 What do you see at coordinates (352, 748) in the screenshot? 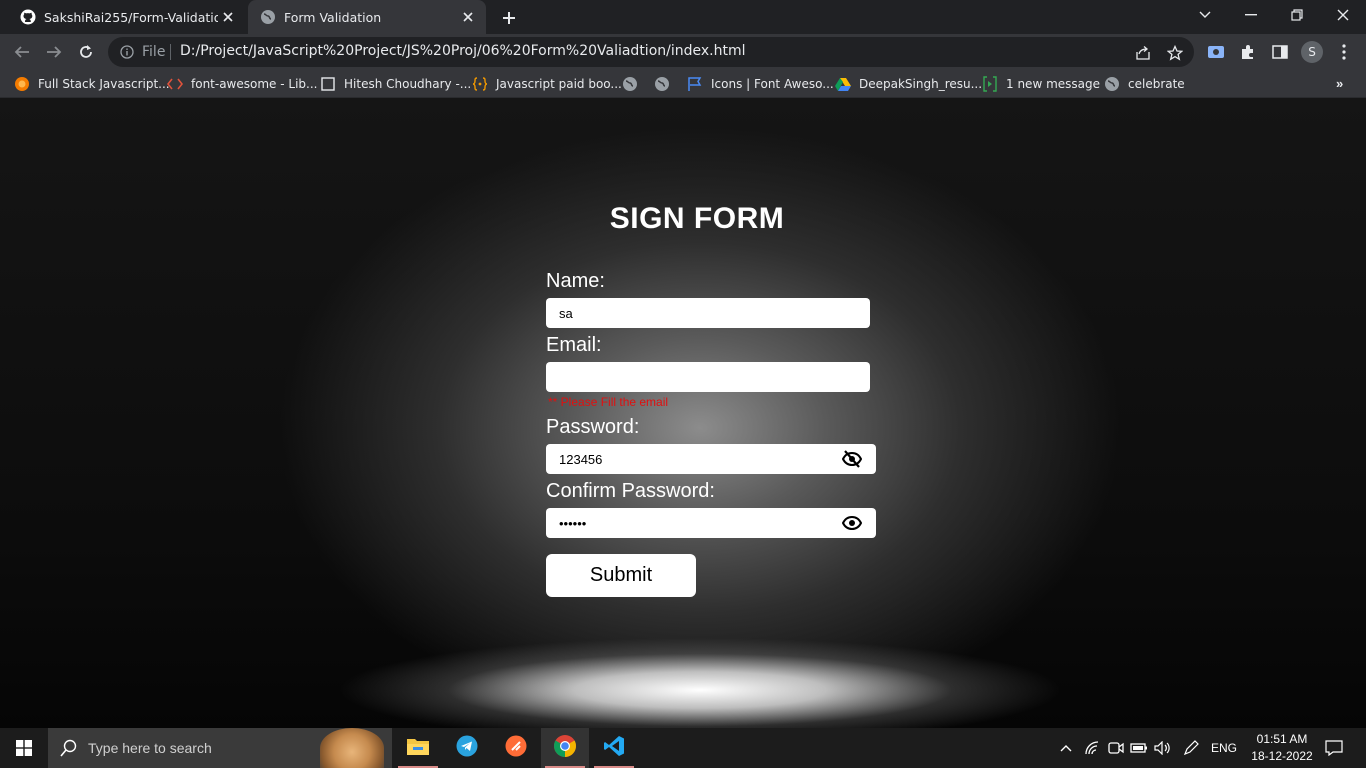
I see `search-highlight-lion-icon` at bounding box center [352, 748].